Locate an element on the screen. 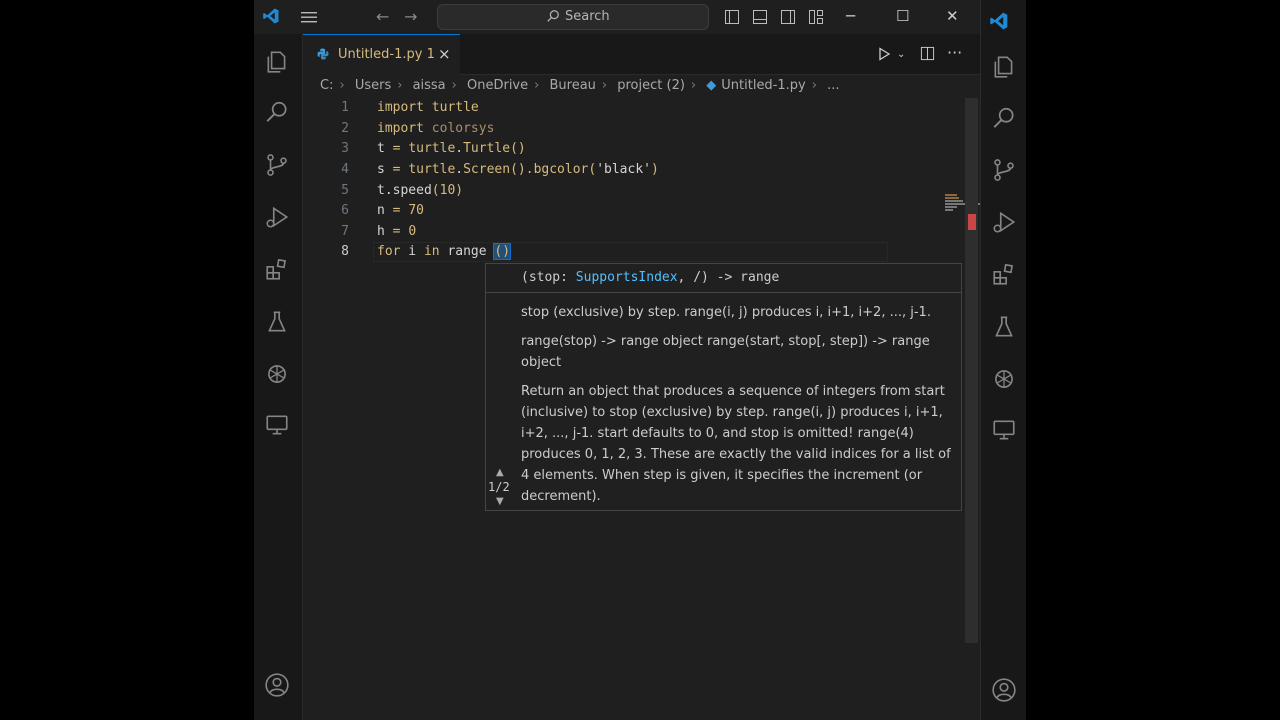  selected-parentheses: () is located at coordinates (502, 251).